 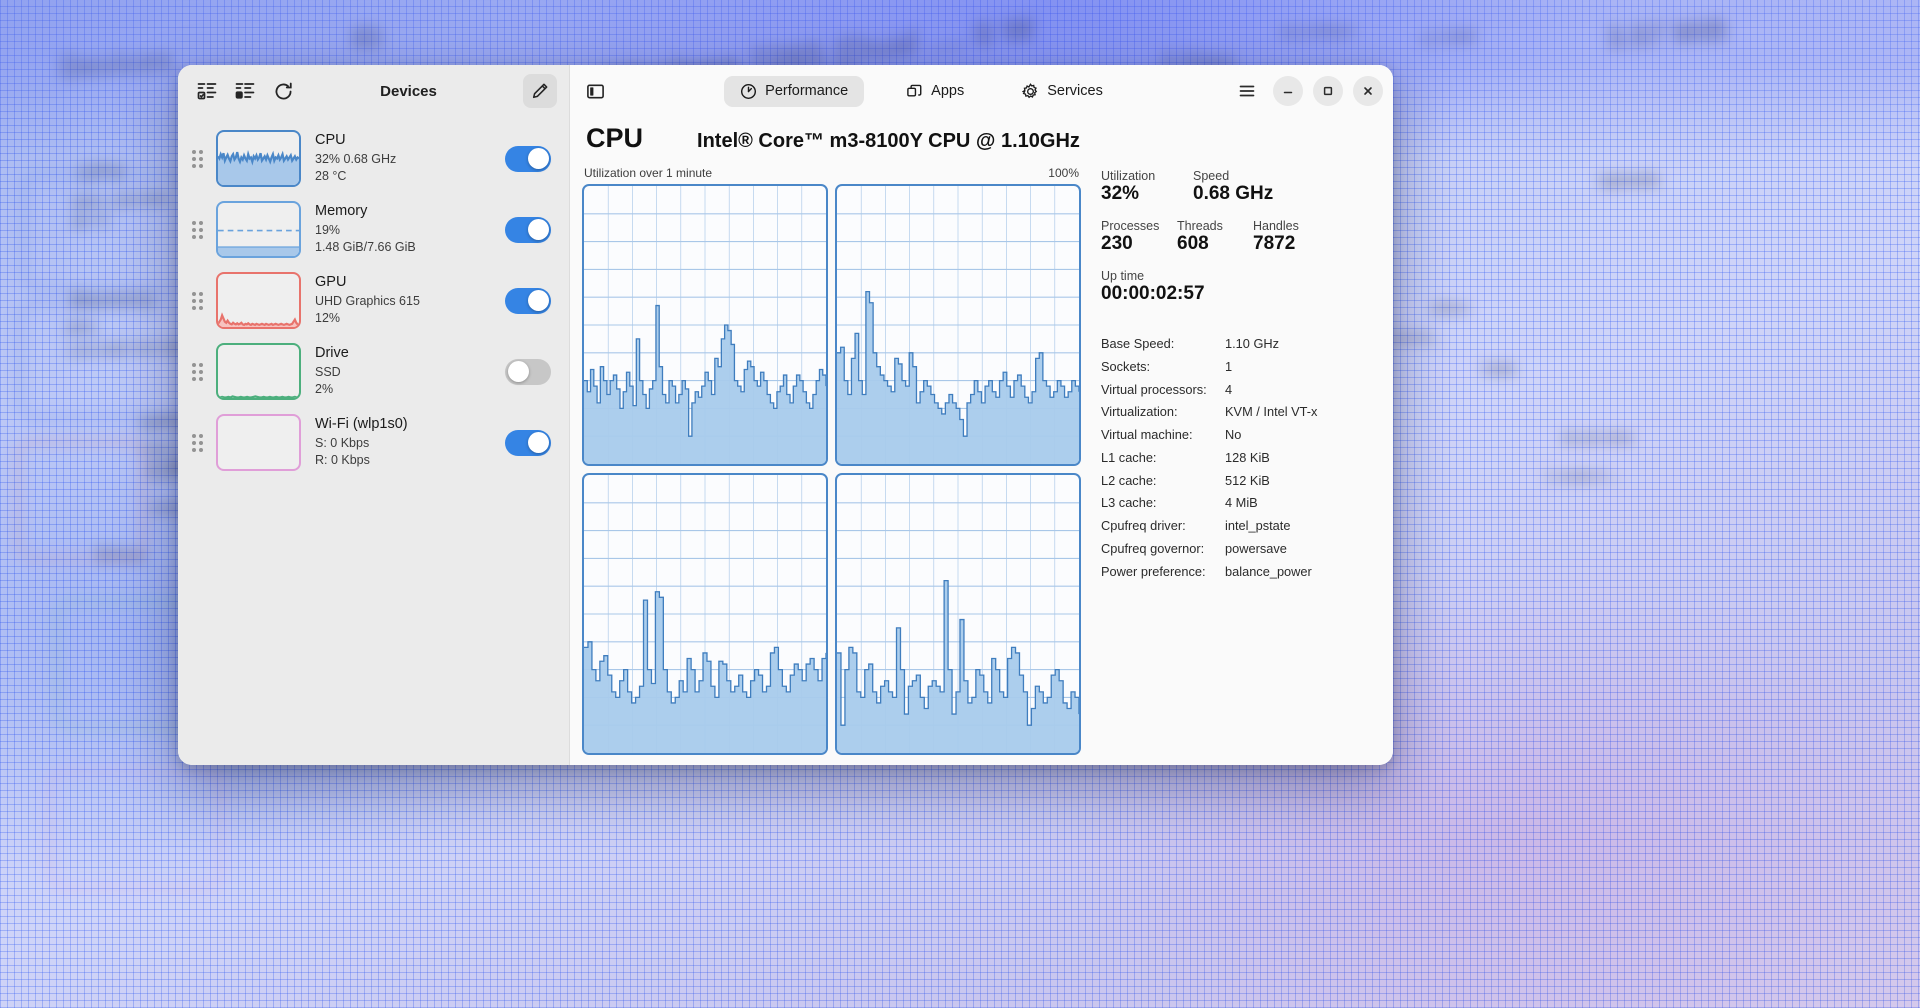 I want to click on device-subtext-primary: 32% 0.68 GHz, so click(x=356, y=158).